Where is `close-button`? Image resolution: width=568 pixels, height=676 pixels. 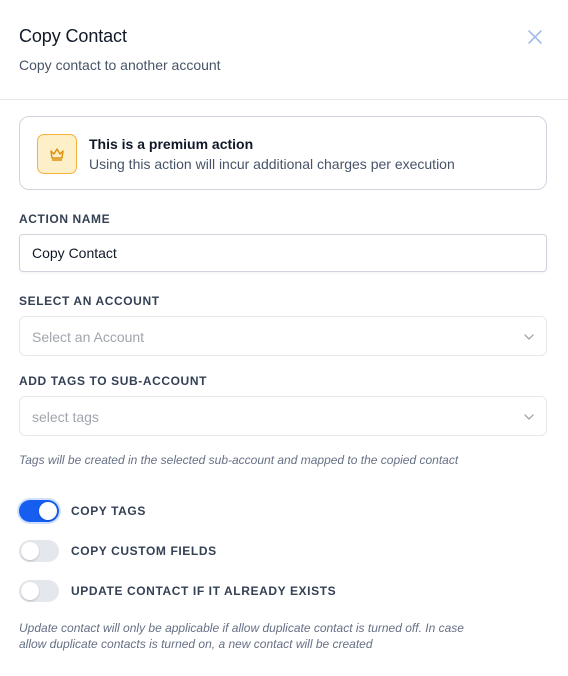 close-button is located at coordinates (535, 37).